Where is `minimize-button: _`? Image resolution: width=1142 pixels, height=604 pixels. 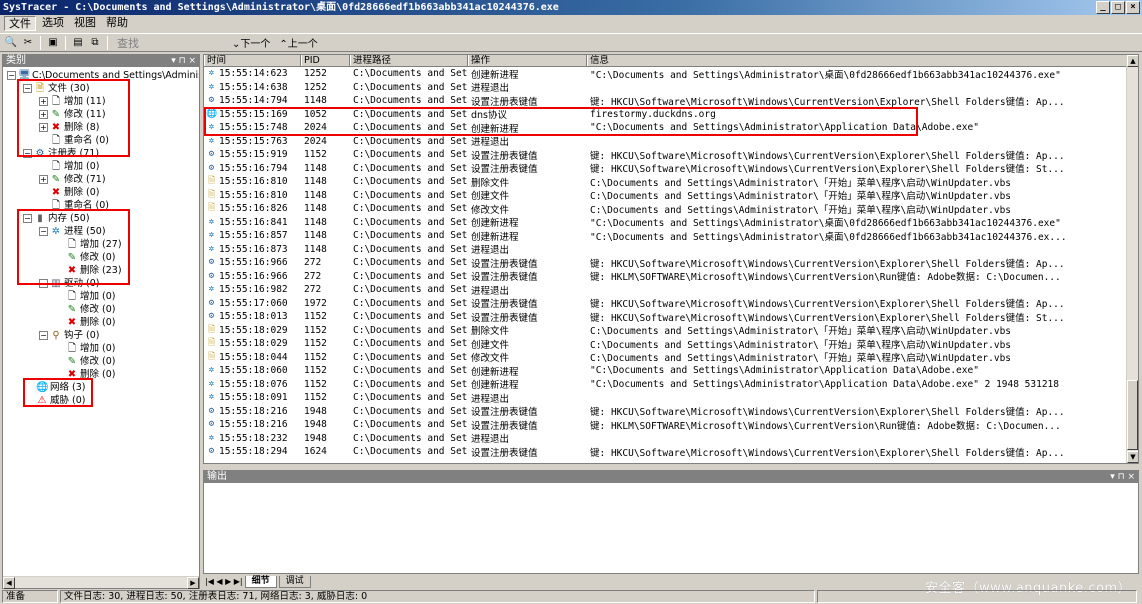
minimize-button: _ is located at coordinates (1103, 7).